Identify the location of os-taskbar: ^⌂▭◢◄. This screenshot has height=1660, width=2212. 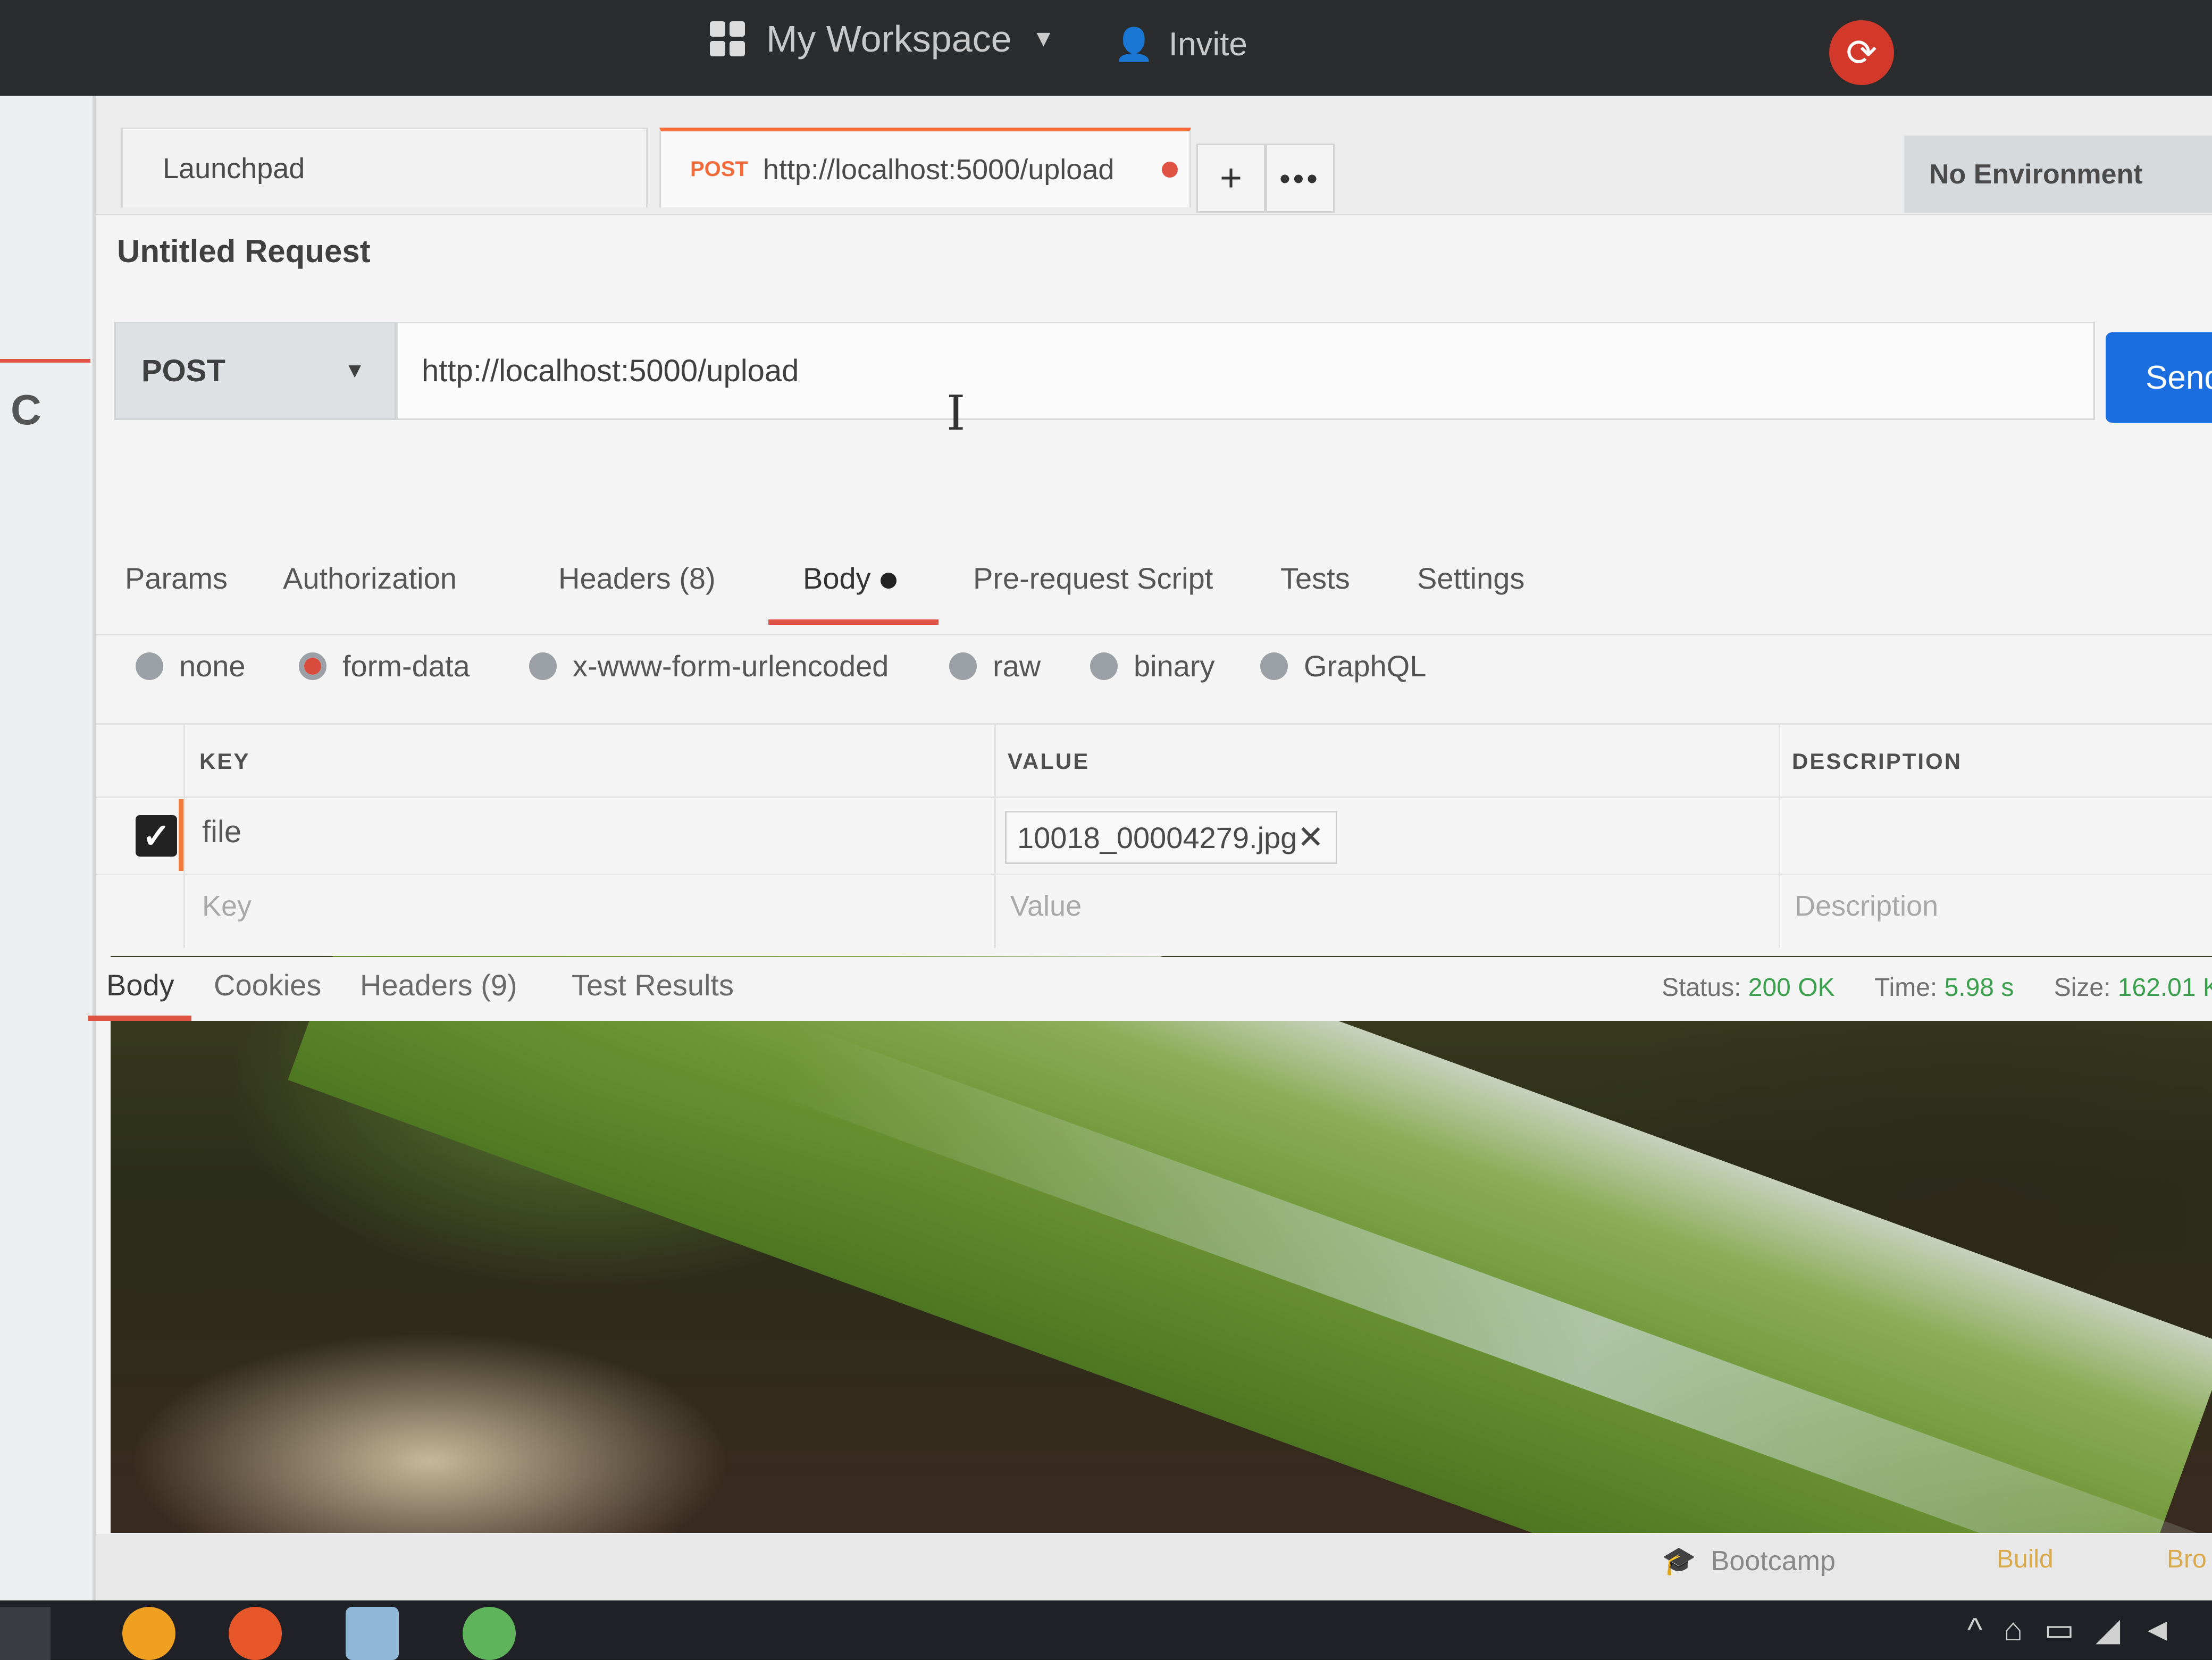
(1106, 1630).